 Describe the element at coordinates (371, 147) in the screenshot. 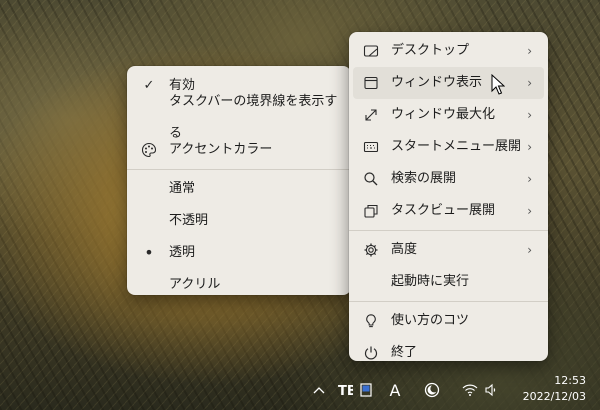

I see `keyboard-icon` at that location.